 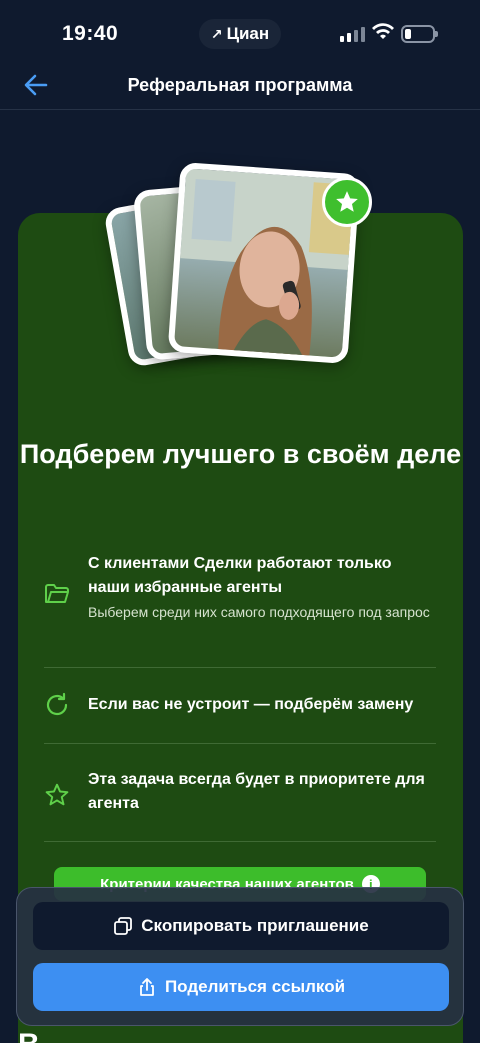 I want to click on copy-invite-button: Скопировать приглашение, so click(x=241, y=926).